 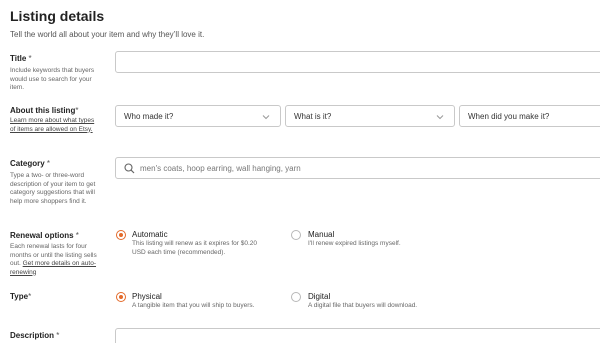 I want to click on who-made-it-select: Who made it?, so click(x=198, y=116).